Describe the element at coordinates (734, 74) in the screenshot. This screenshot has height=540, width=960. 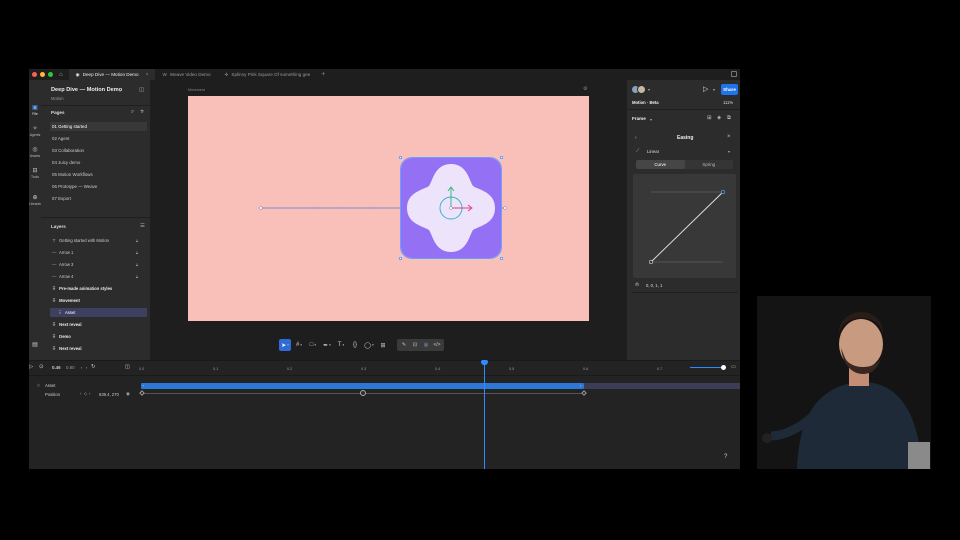
I see `window-layout-icon` at that location.